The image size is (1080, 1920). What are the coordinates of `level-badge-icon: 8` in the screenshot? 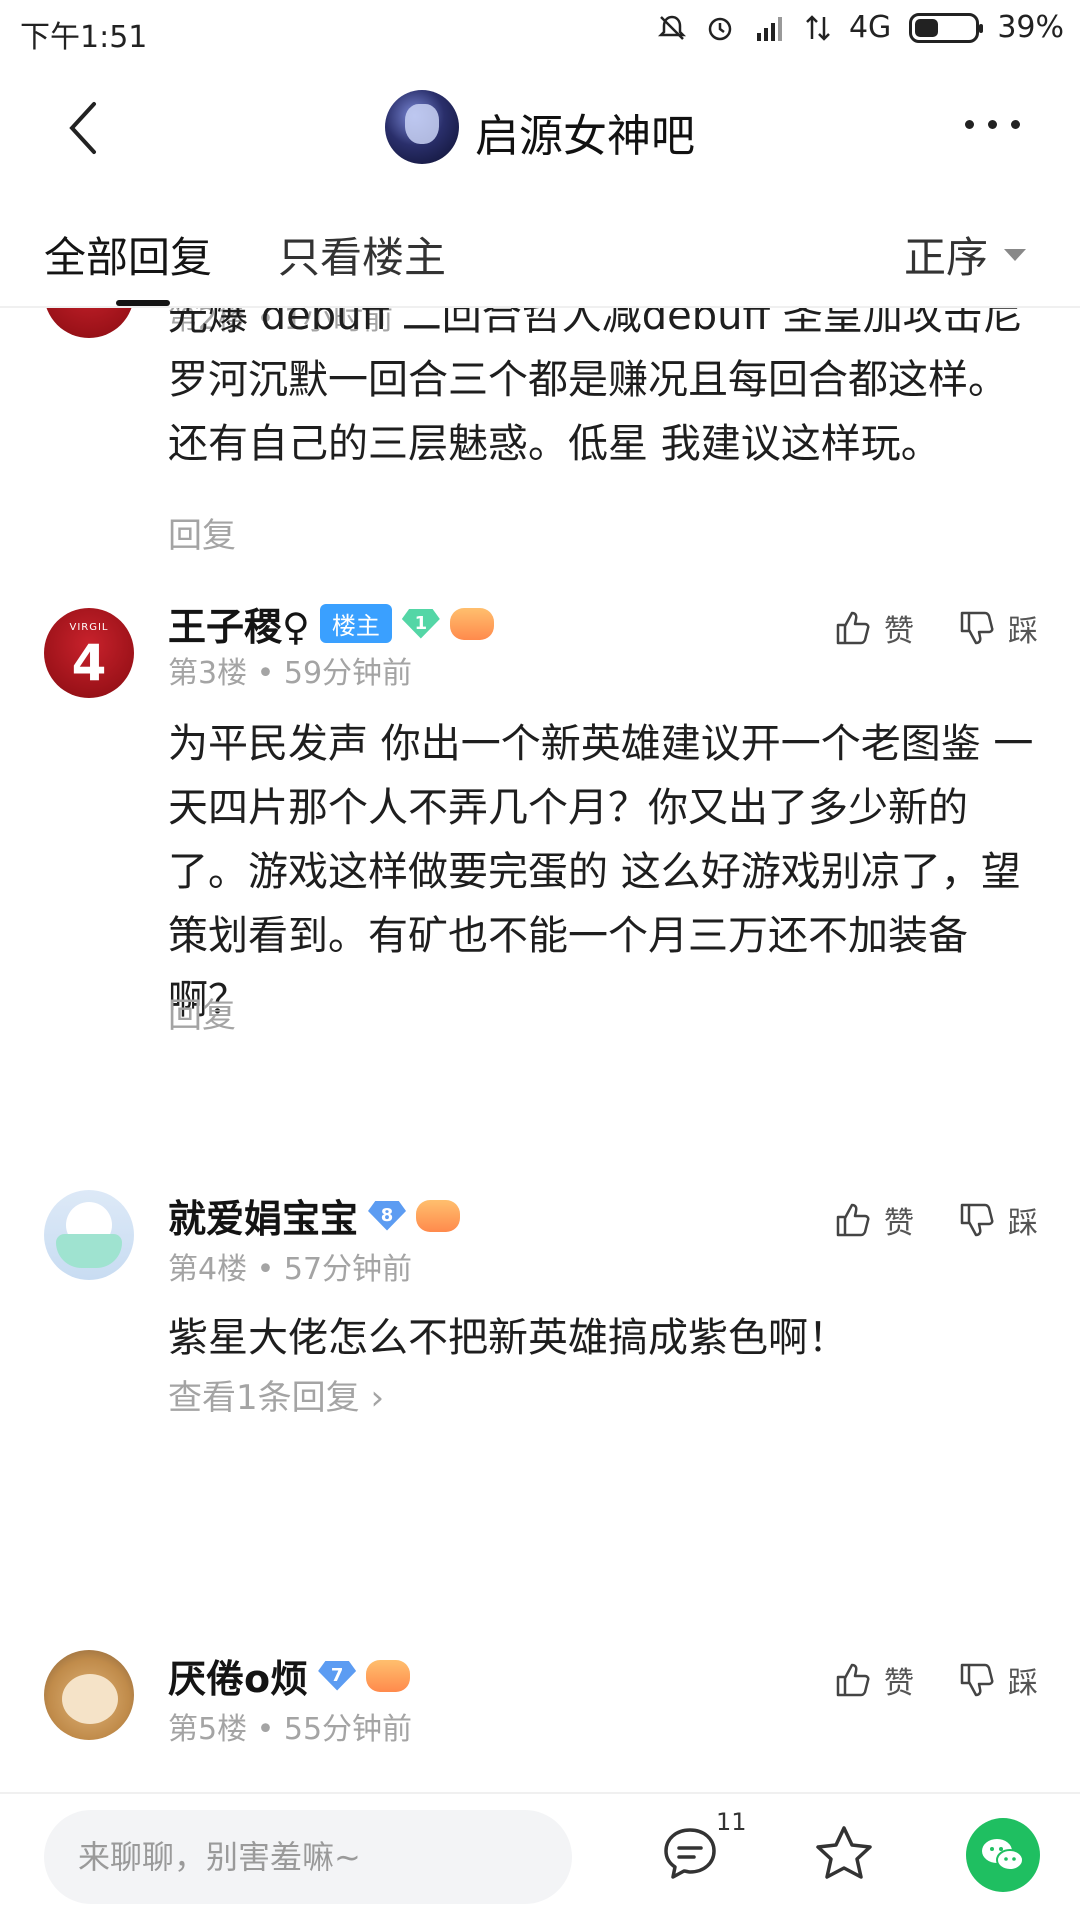 It's located at (387, 1215).